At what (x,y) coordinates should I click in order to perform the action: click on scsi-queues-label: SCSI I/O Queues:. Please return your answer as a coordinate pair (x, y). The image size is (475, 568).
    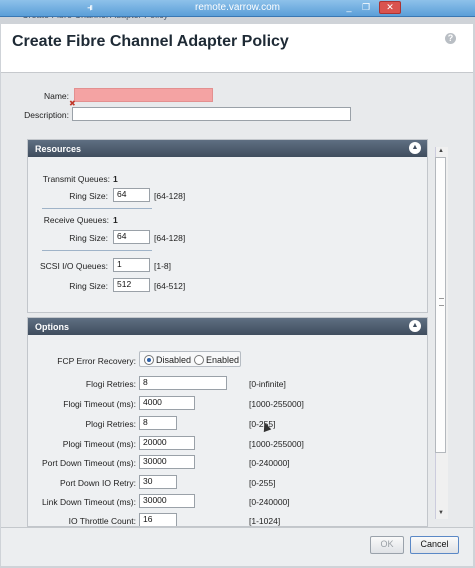
    Looking at the image, I should click on (73, 266).